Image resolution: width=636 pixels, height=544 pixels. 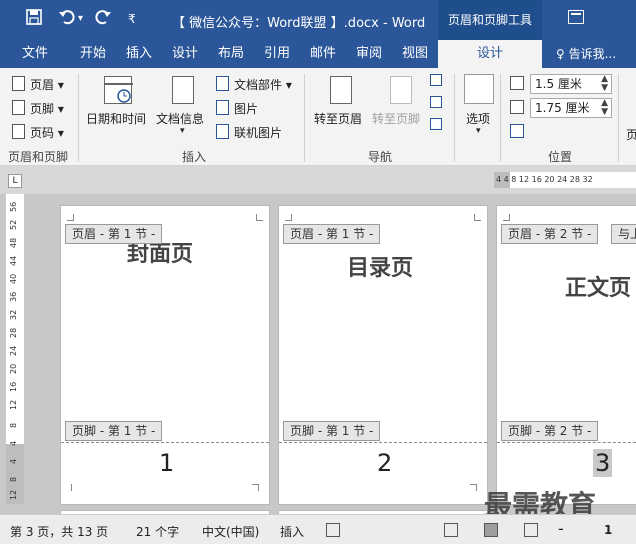 What do you see at coordinates (380, 157) in the screenshot?
I see `group-navigation-label: 导航` at bounding box center [380, 157].